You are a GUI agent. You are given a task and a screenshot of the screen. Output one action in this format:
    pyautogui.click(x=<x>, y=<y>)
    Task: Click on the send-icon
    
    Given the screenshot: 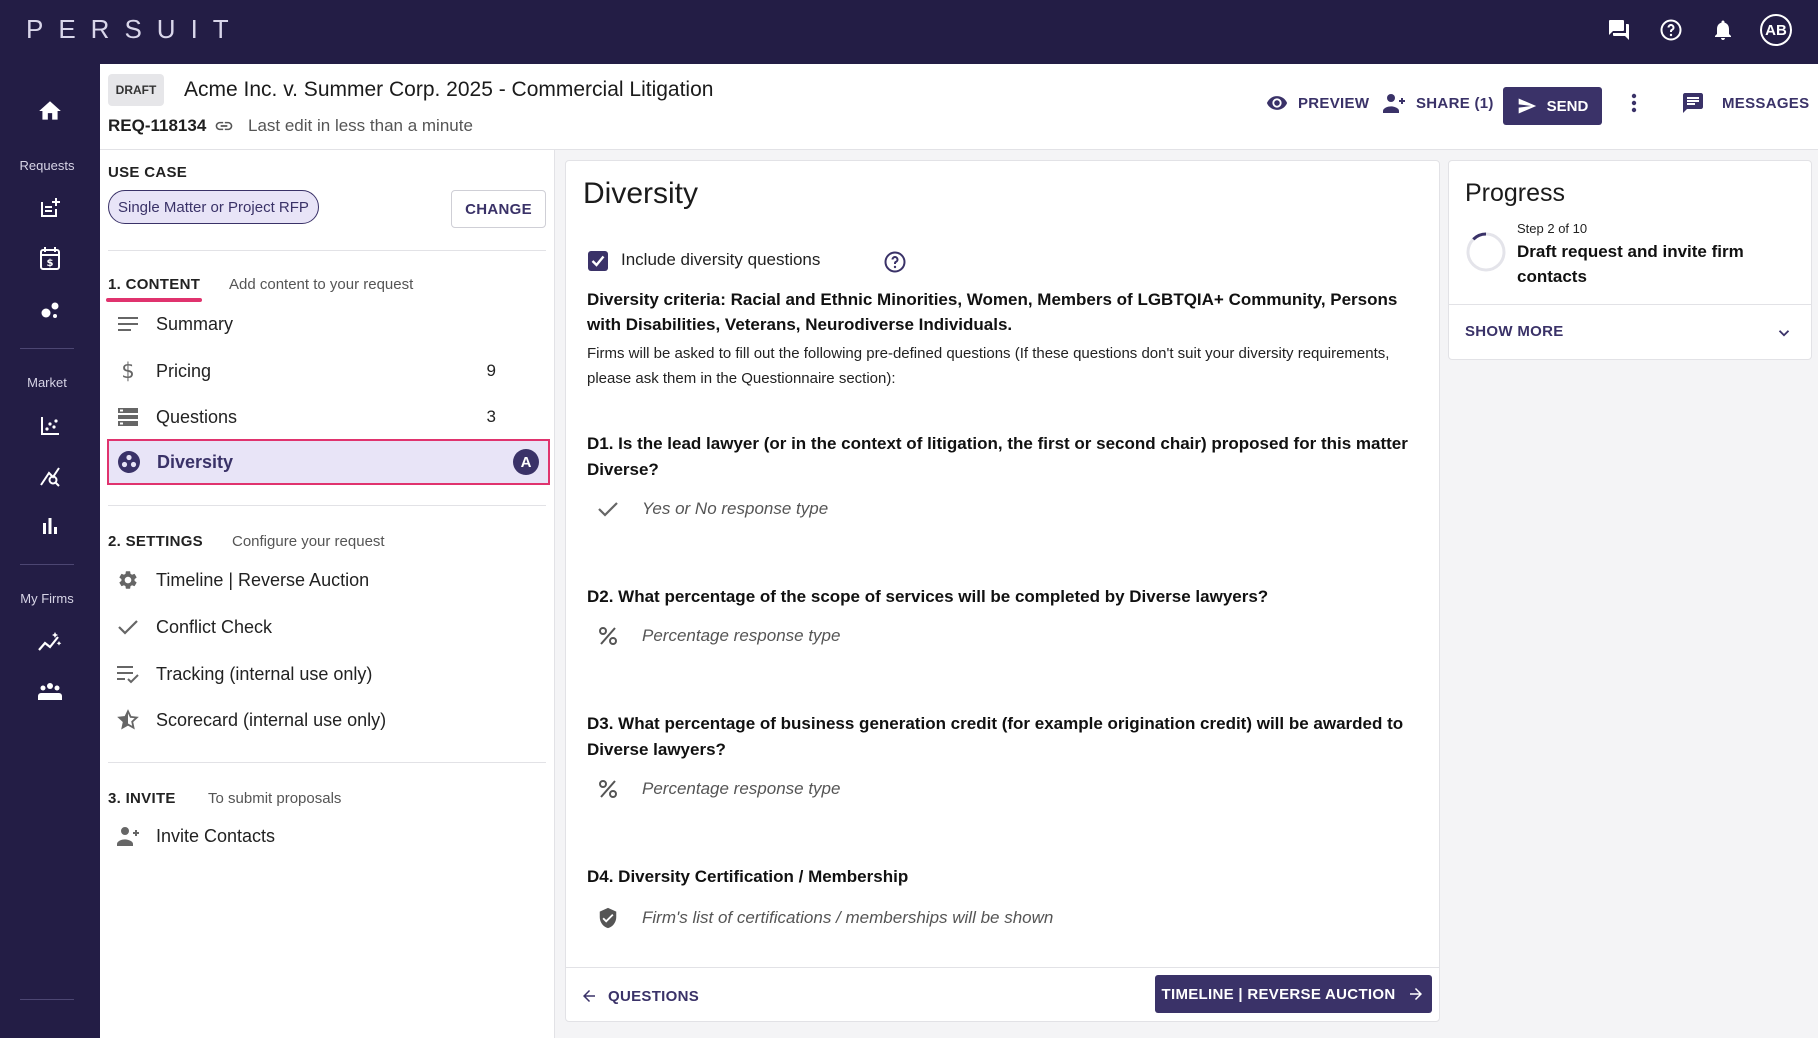 What is the action you would take?
    pyautogui.click(x=1527, y=106)
    